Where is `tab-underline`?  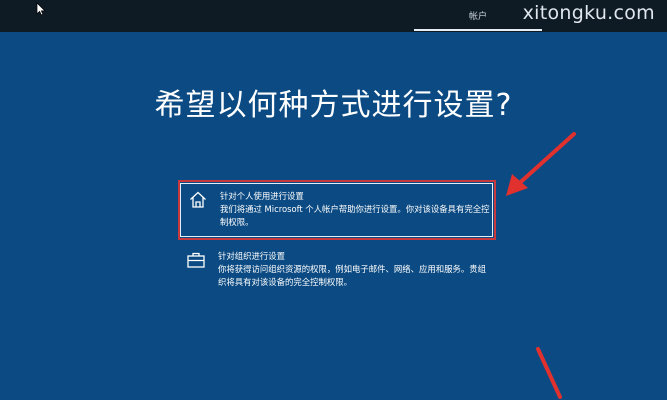
tab-underline is located at coordinates (478, 30).